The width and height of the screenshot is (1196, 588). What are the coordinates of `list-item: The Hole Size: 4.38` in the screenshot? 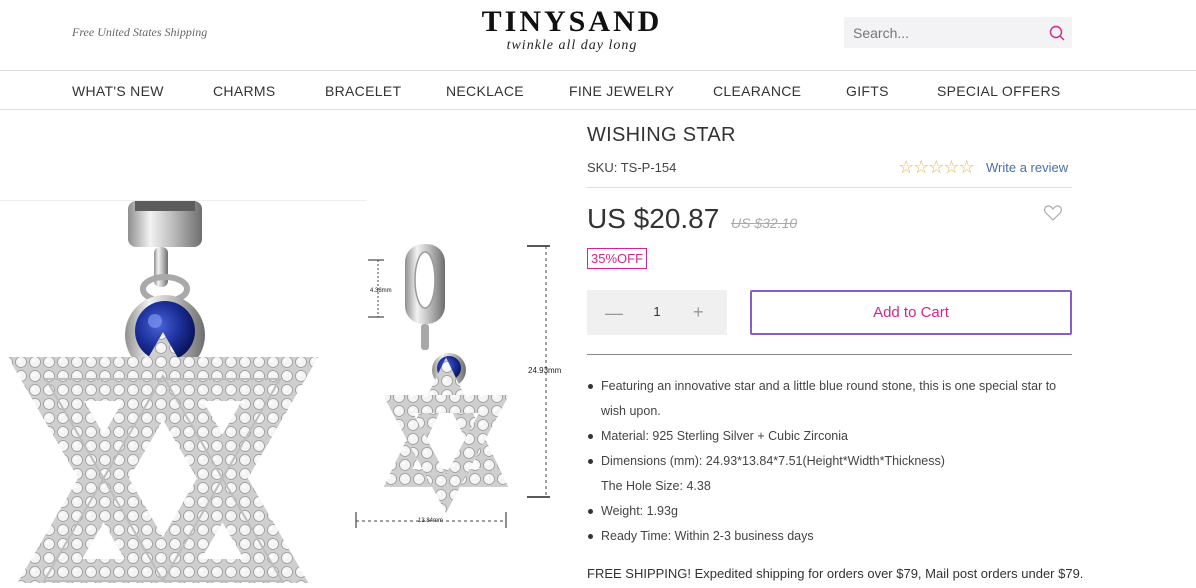 It's located at (656, 486).